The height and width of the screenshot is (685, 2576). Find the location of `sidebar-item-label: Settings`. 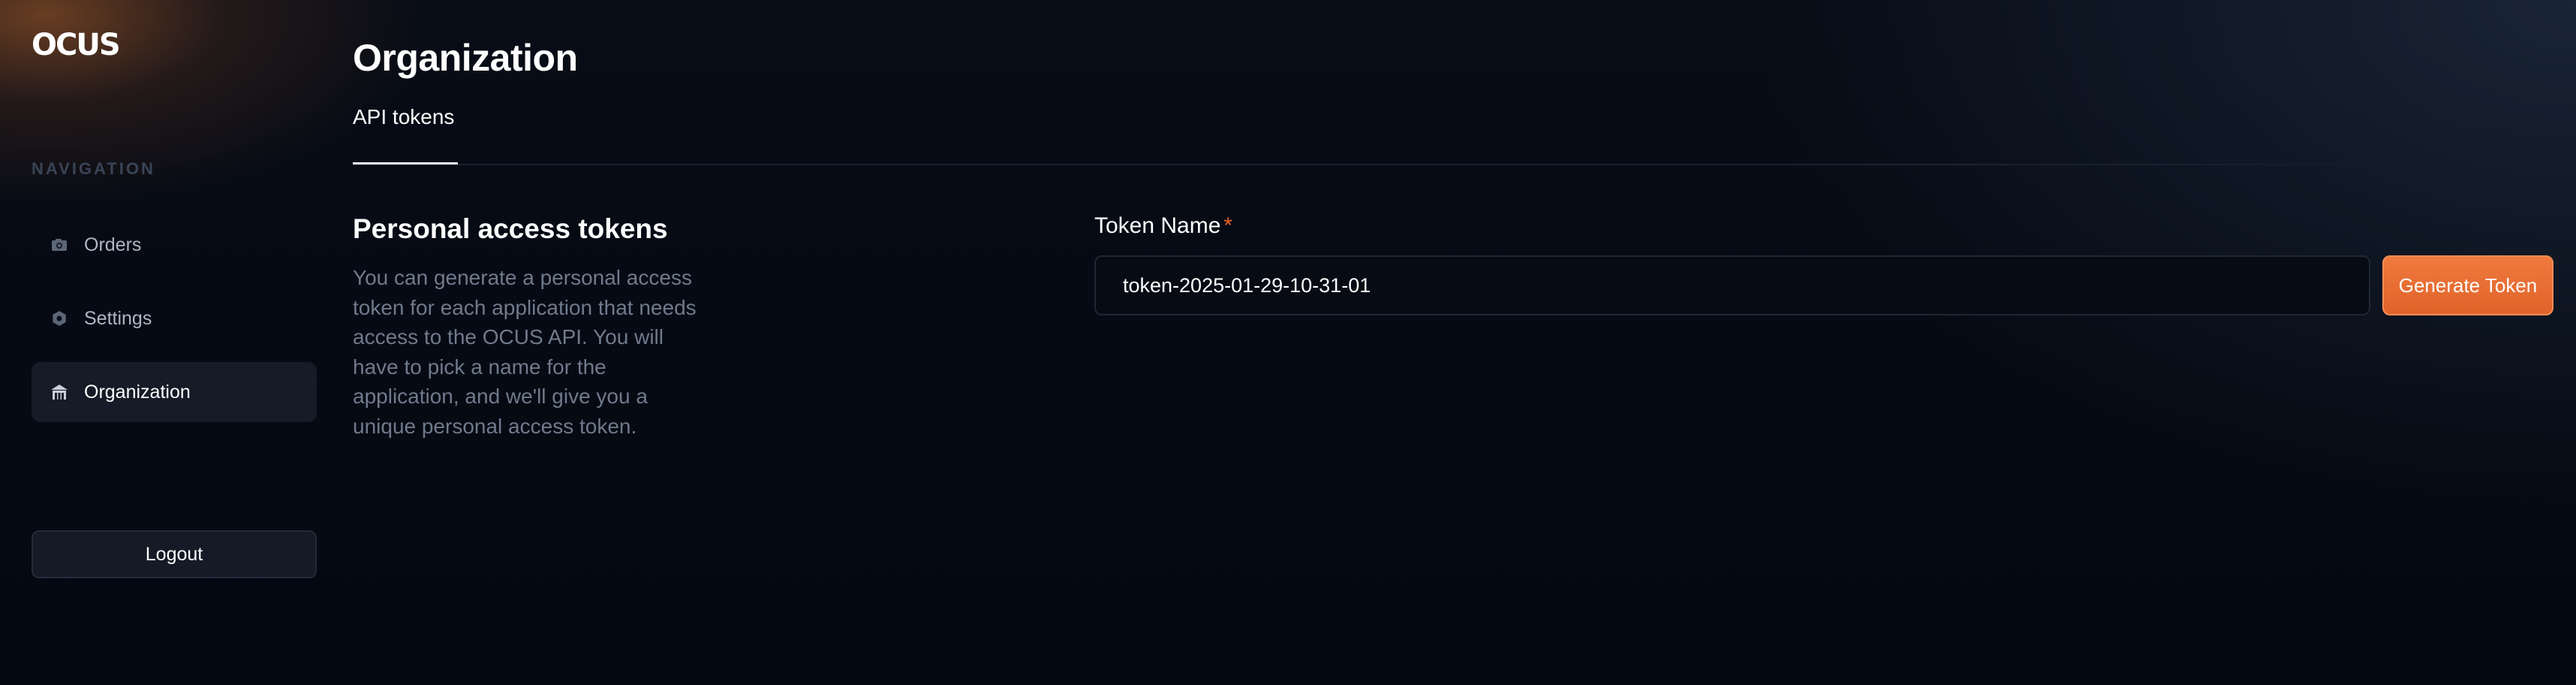

sidebar-item-label: Settings is located at coordinates (118, 318).